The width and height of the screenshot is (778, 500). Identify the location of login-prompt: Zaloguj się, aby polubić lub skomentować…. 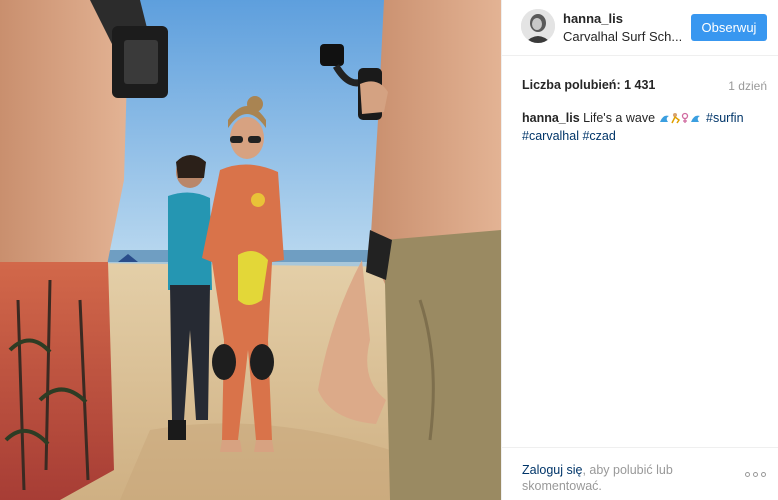
(622, 478).